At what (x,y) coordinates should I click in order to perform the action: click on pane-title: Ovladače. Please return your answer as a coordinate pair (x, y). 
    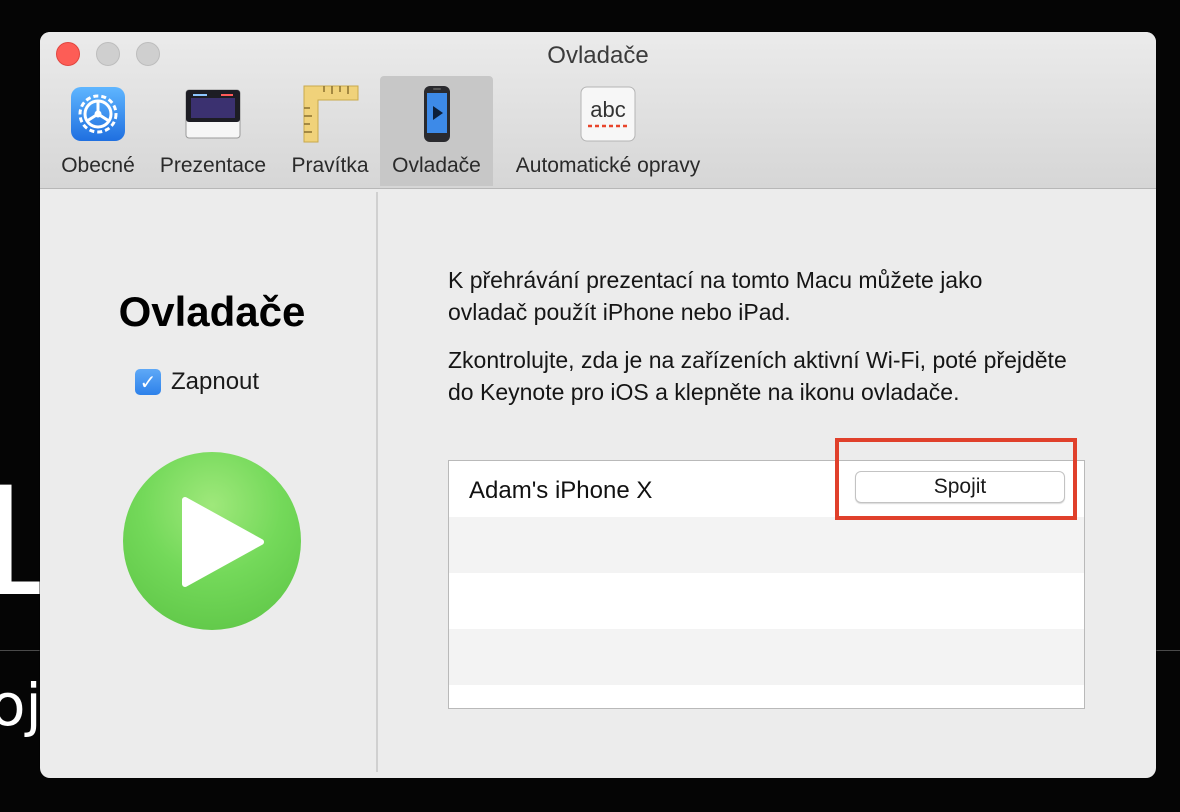
    Looking at the image, I should click on (212, 311).